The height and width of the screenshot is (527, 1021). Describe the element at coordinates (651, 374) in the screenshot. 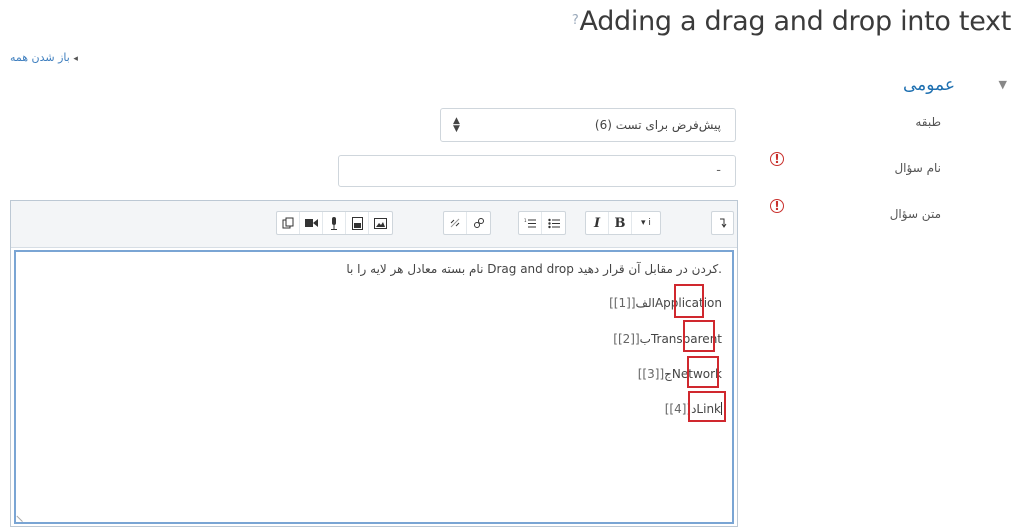

I see `drop-token: [[3]]` at that location.